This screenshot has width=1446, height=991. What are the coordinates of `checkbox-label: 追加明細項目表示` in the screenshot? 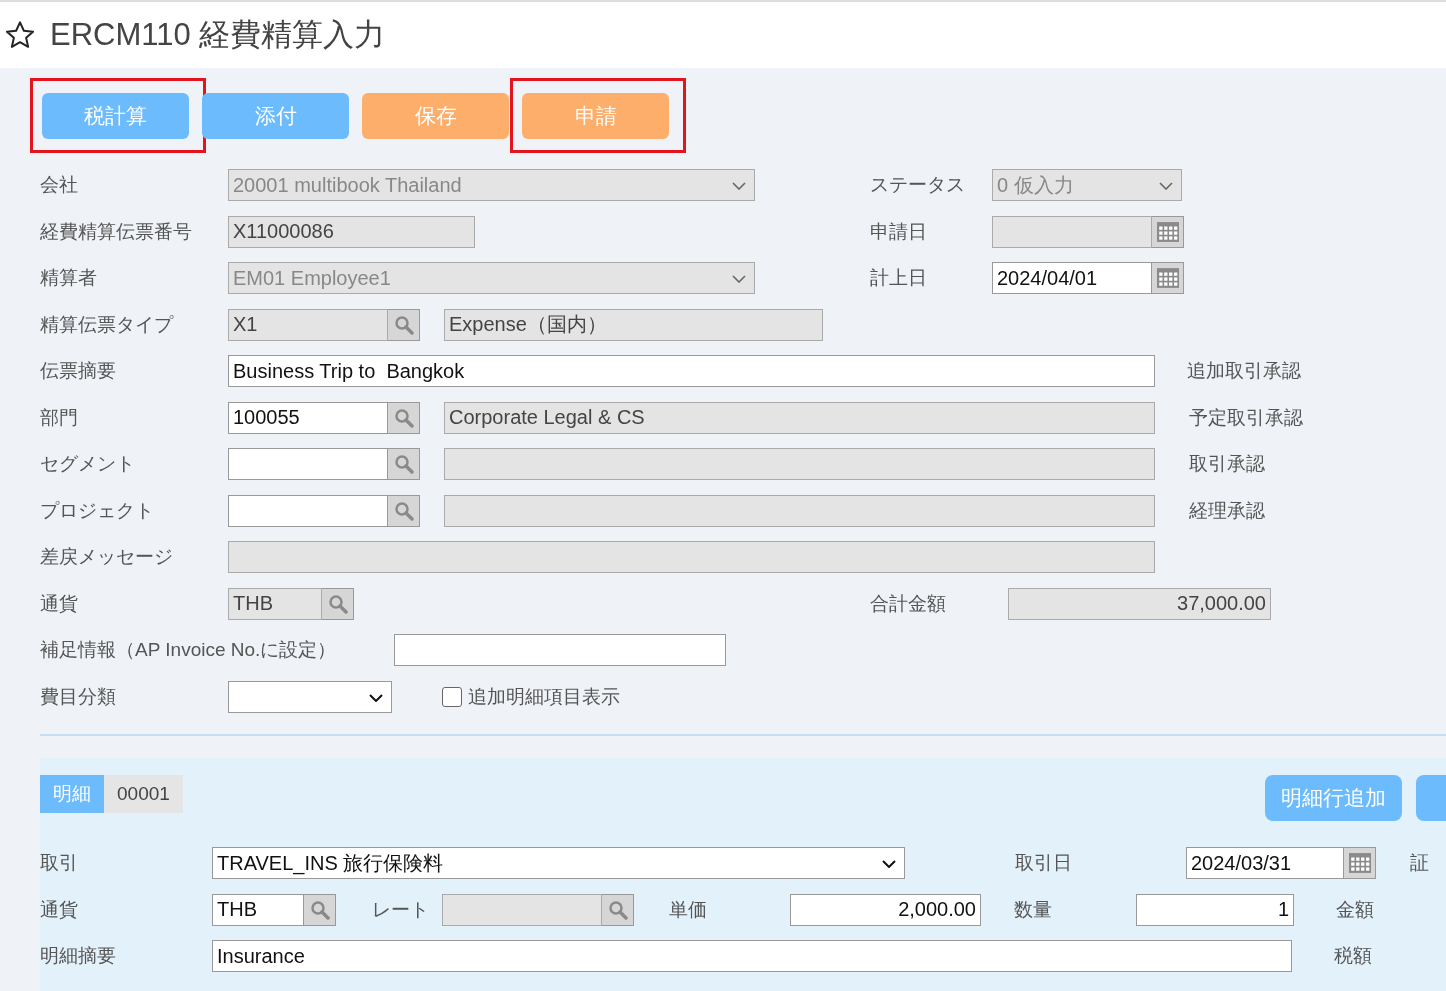 It's located at (544, 696).